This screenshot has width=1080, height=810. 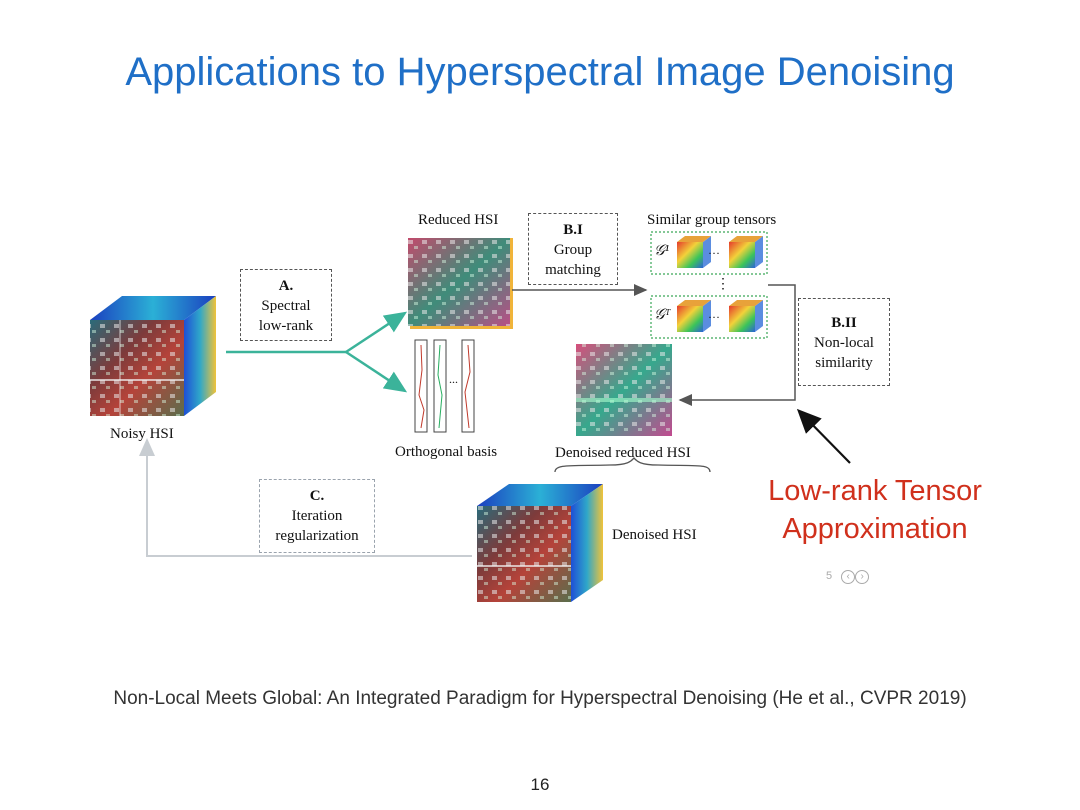 I want to click on noisy-hsi-cube, so click(x=153, y=356).